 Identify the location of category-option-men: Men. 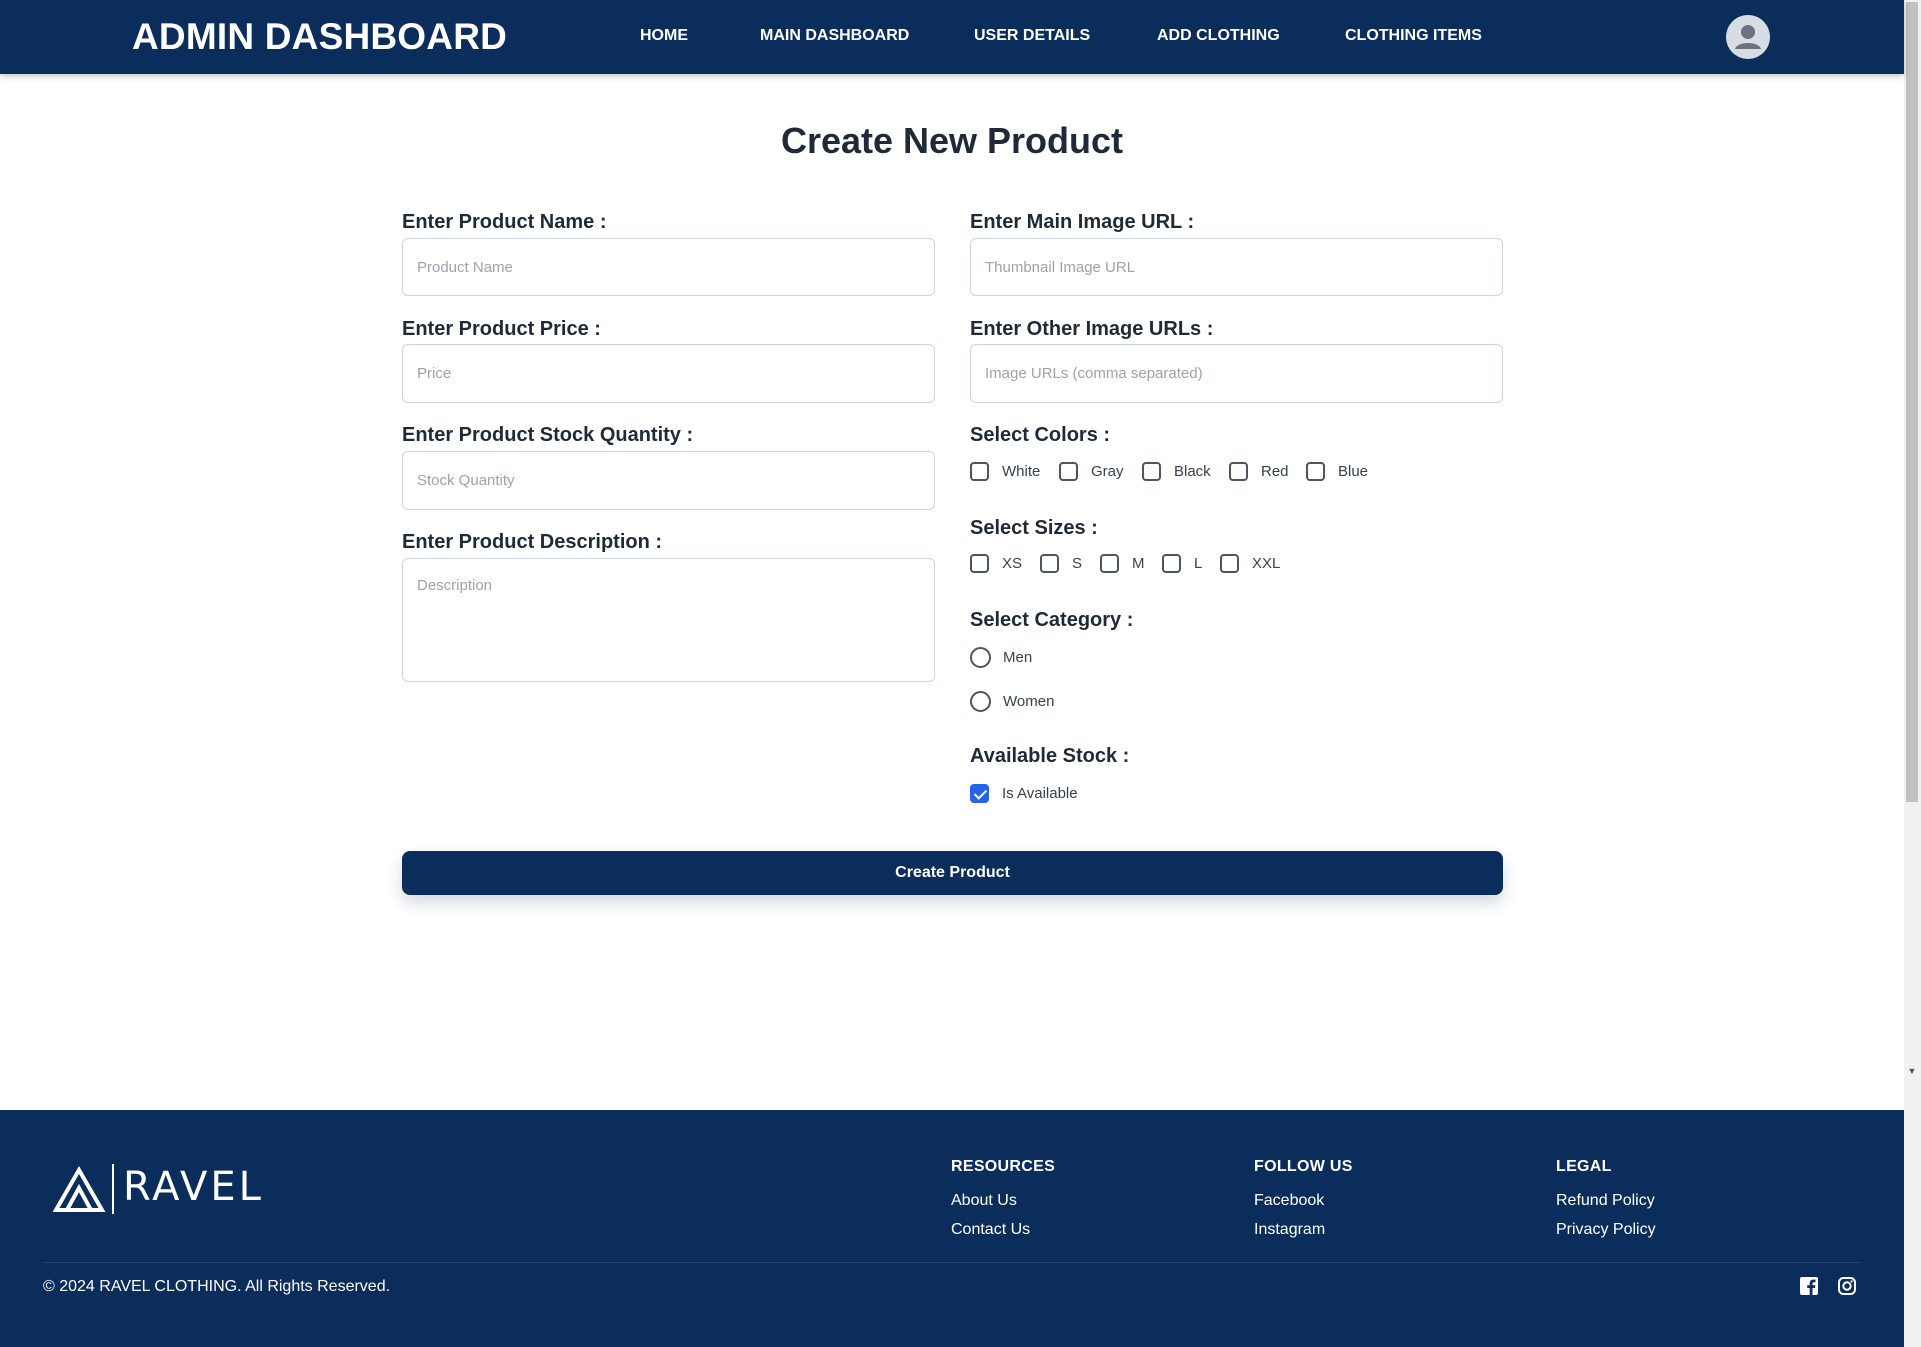
(1001, 657).